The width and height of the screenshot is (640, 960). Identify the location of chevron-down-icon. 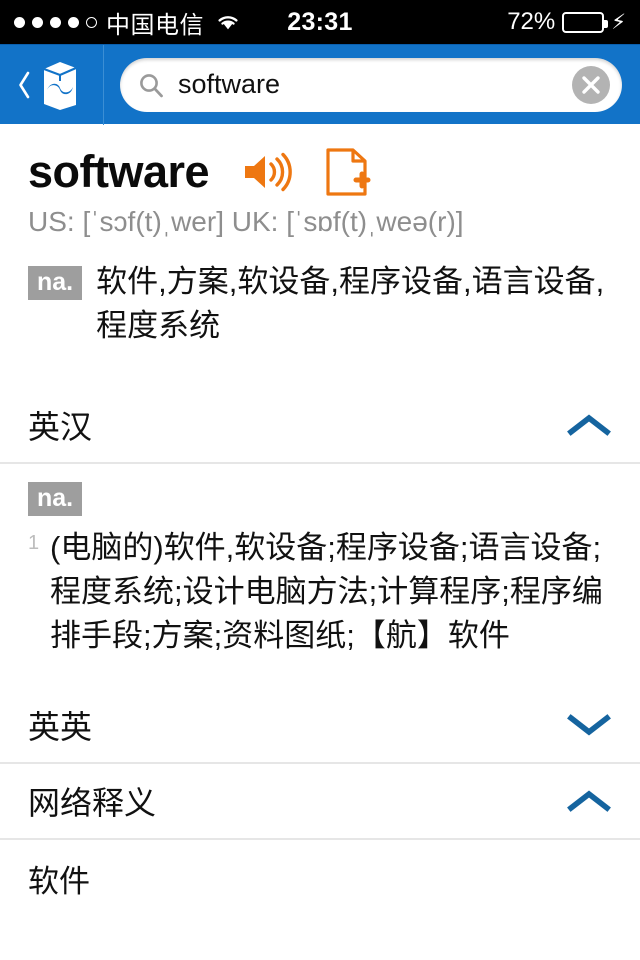
(589, 725).